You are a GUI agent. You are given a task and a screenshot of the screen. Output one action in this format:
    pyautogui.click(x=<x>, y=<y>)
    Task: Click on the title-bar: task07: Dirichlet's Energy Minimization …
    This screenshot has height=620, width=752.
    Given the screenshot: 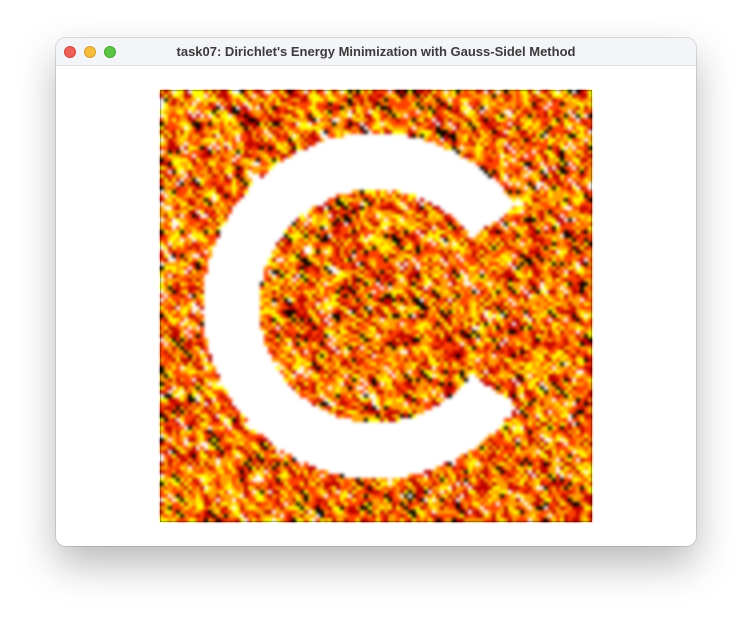 What is the action you would take?
    pyautogui.click(x=376, y=52)
    